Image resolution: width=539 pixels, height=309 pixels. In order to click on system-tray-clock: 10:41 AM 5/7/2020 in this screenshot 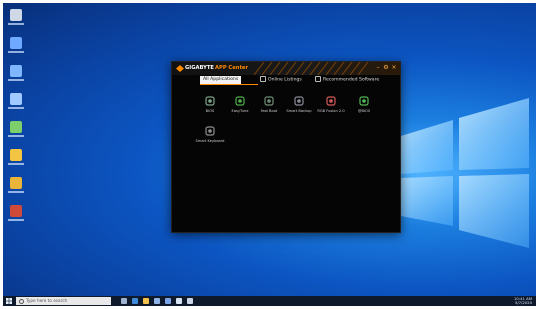, I will do `click(523, 301)`.